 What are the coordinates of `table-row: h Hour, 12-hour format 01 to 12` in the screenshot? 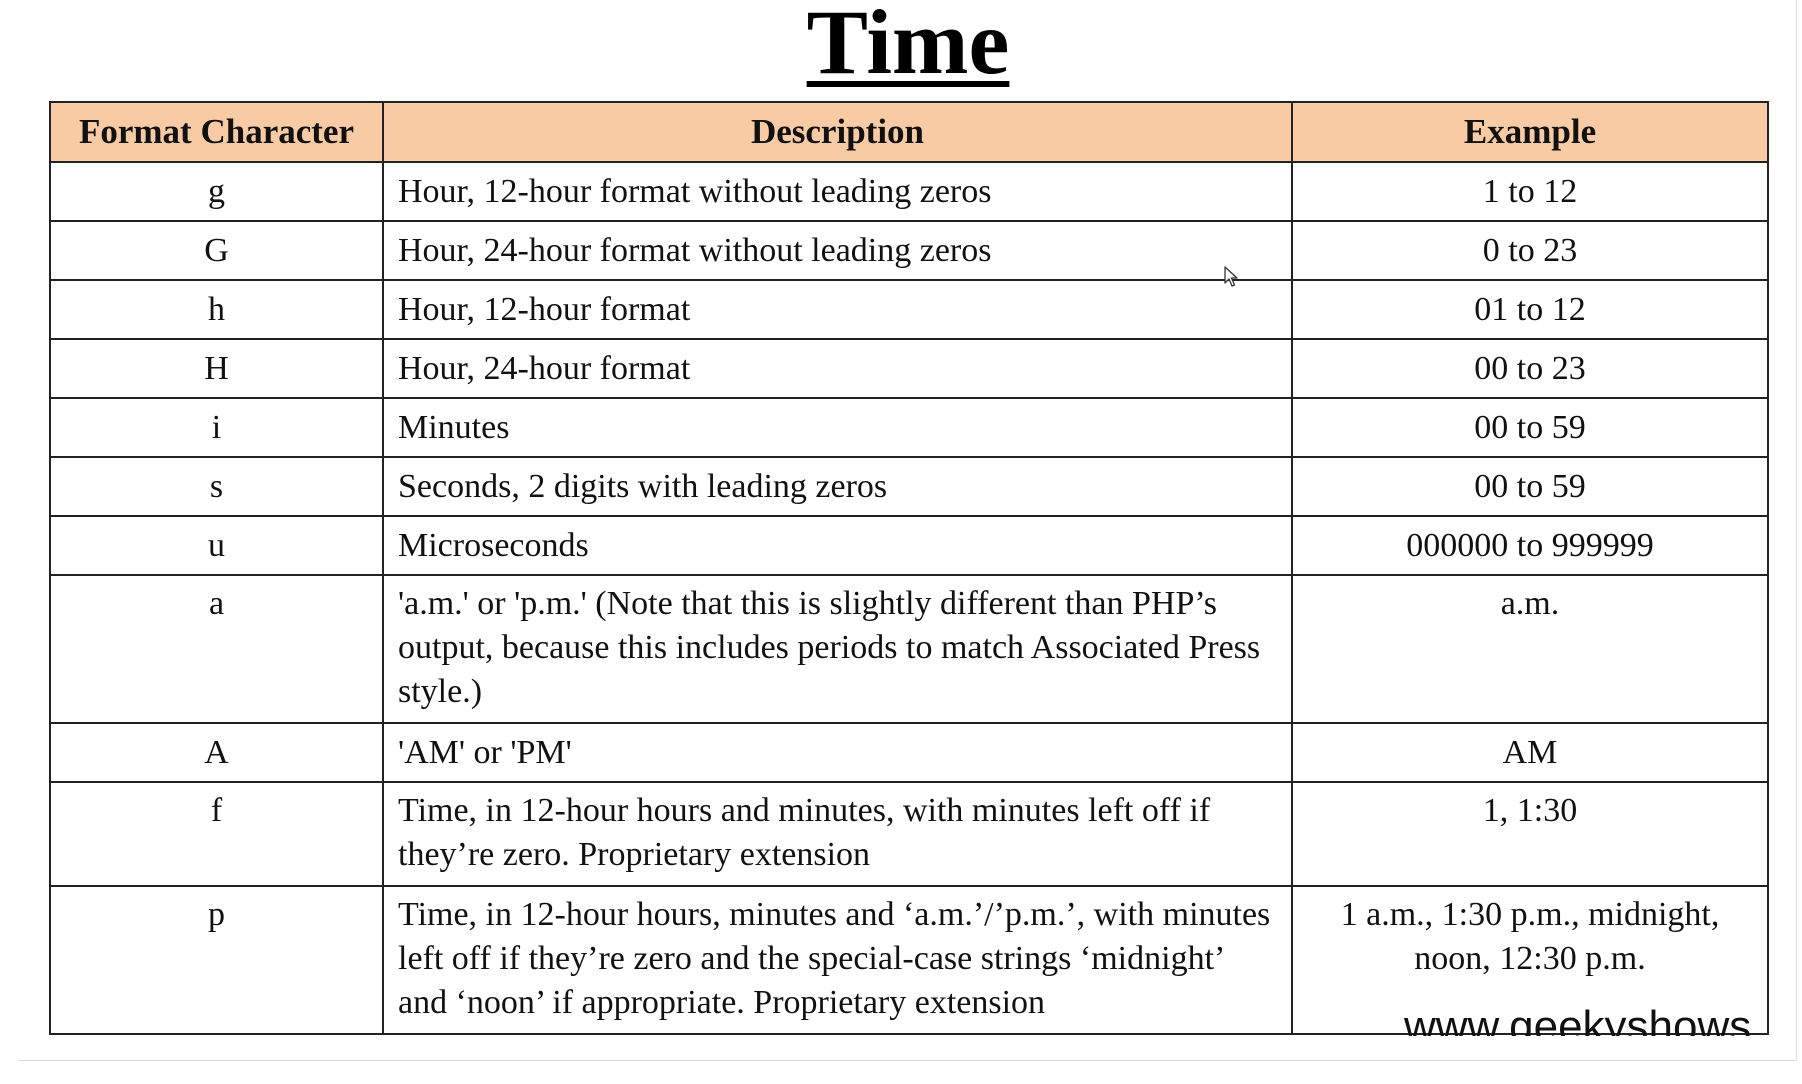 It's located at (909, 309).